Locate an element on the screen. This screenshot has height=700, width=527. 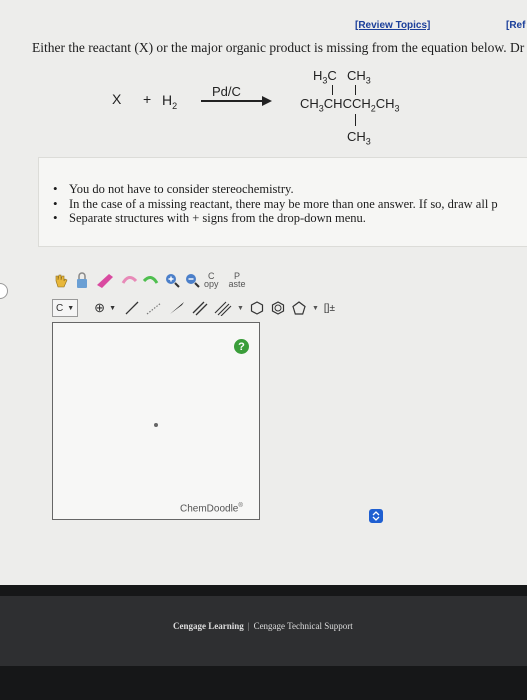
product-bottom: CH3 is located at coordinates (359, 138).